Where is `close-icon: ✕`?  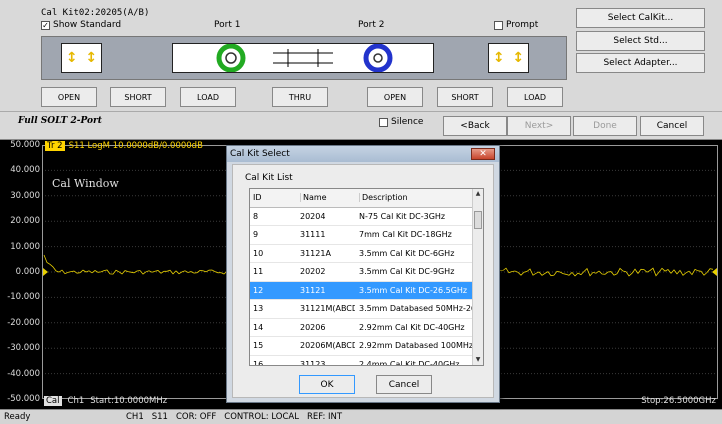 close-icon: ✕ is located at coordinates (483, 154).